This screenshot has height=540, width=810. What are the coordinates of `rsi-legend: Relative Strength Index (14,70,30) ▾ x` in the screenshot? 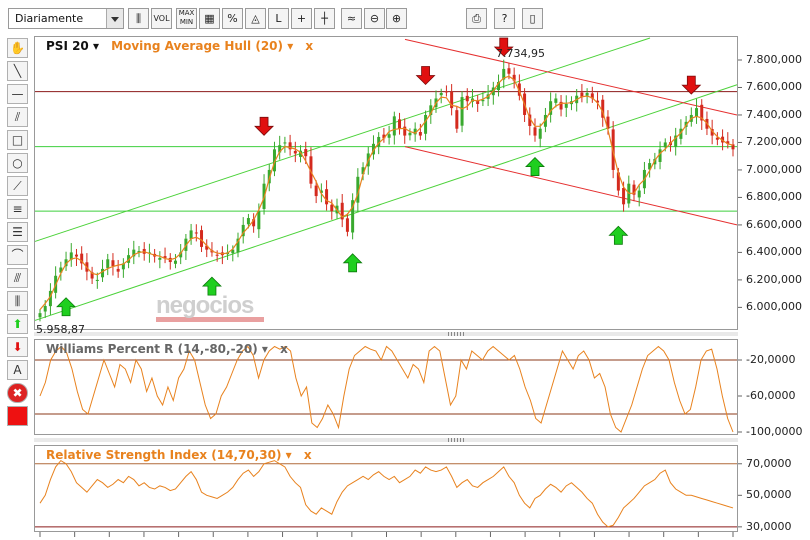 It's located at (179, 455).